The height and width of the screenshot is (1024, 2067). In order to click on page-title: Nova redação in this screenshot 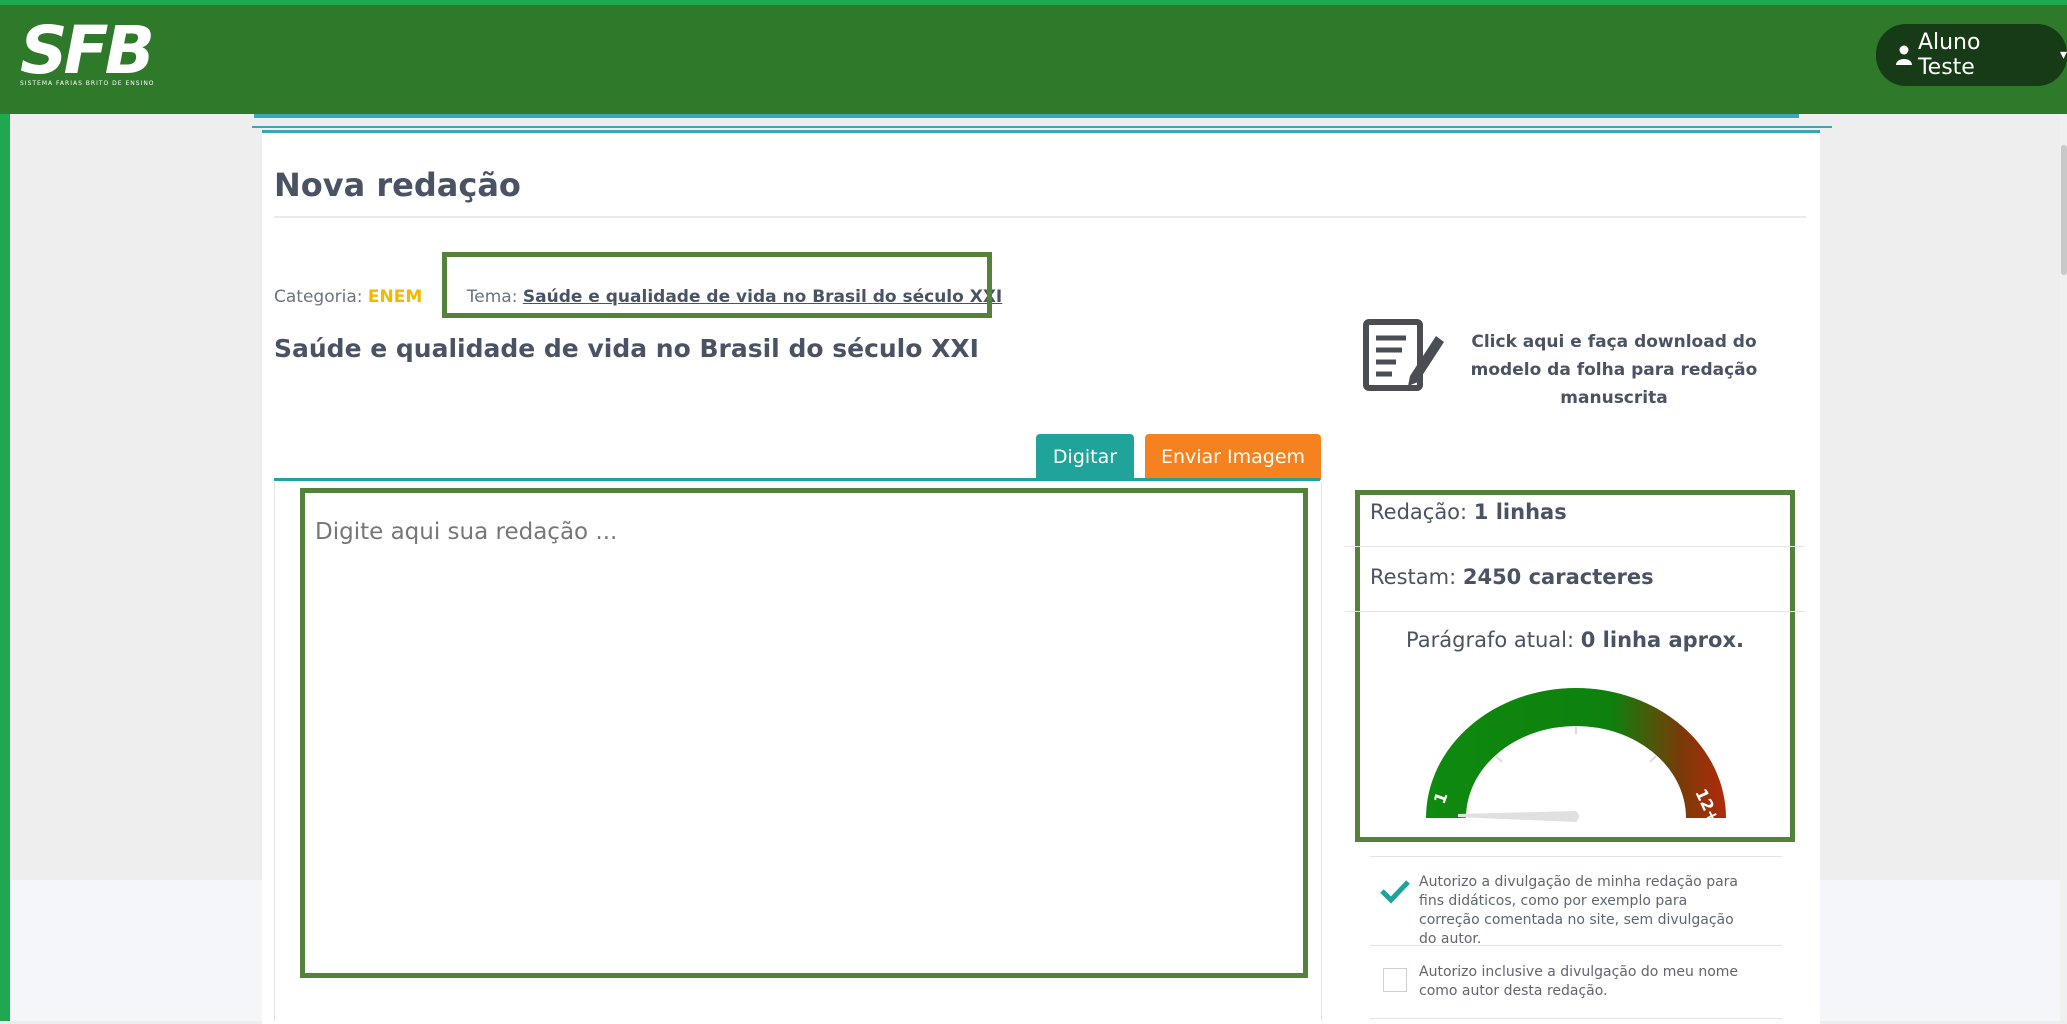, I will do `click(397, 185)`.